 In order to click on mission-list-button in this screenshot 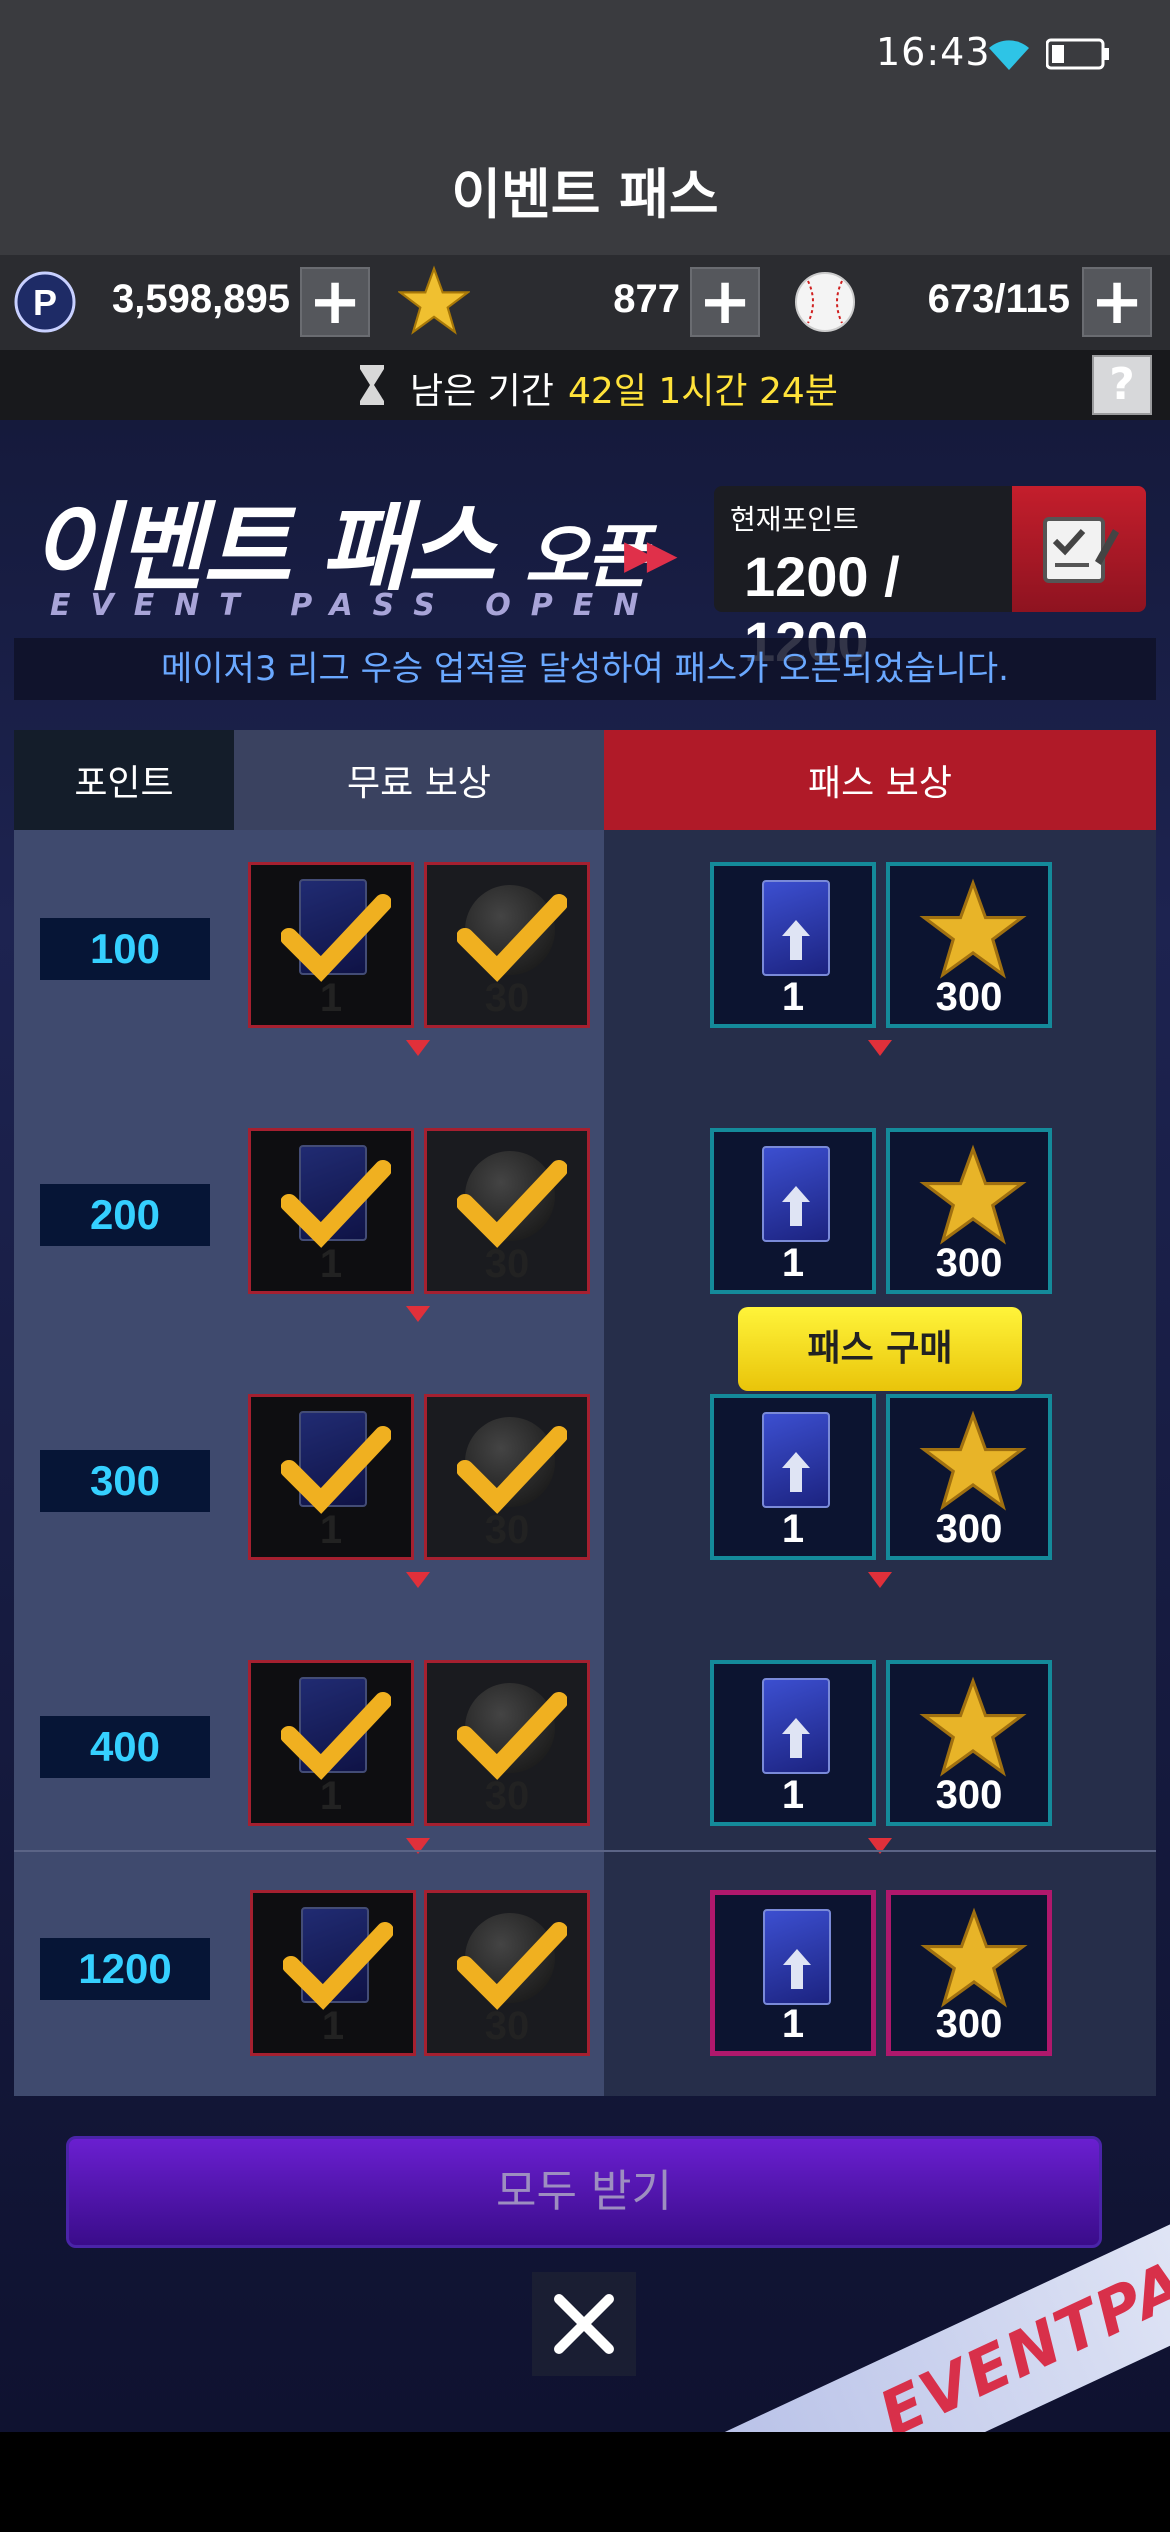, I will do `click(1079, 549)`.